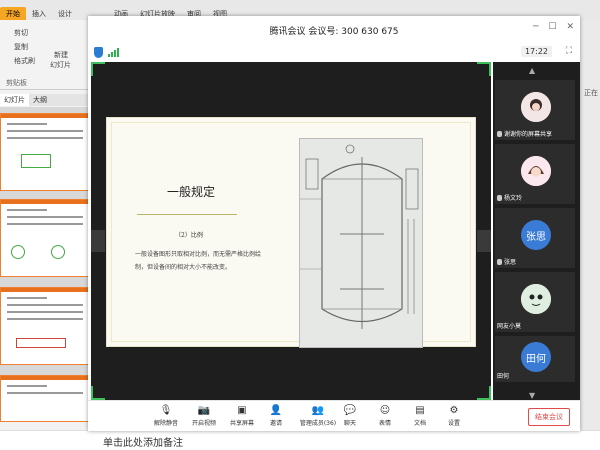 This screenshot has height=450, width=600. I want to click on meeting-title: 腾讯会议 会议号: 300 630 675, so click(334, 31).